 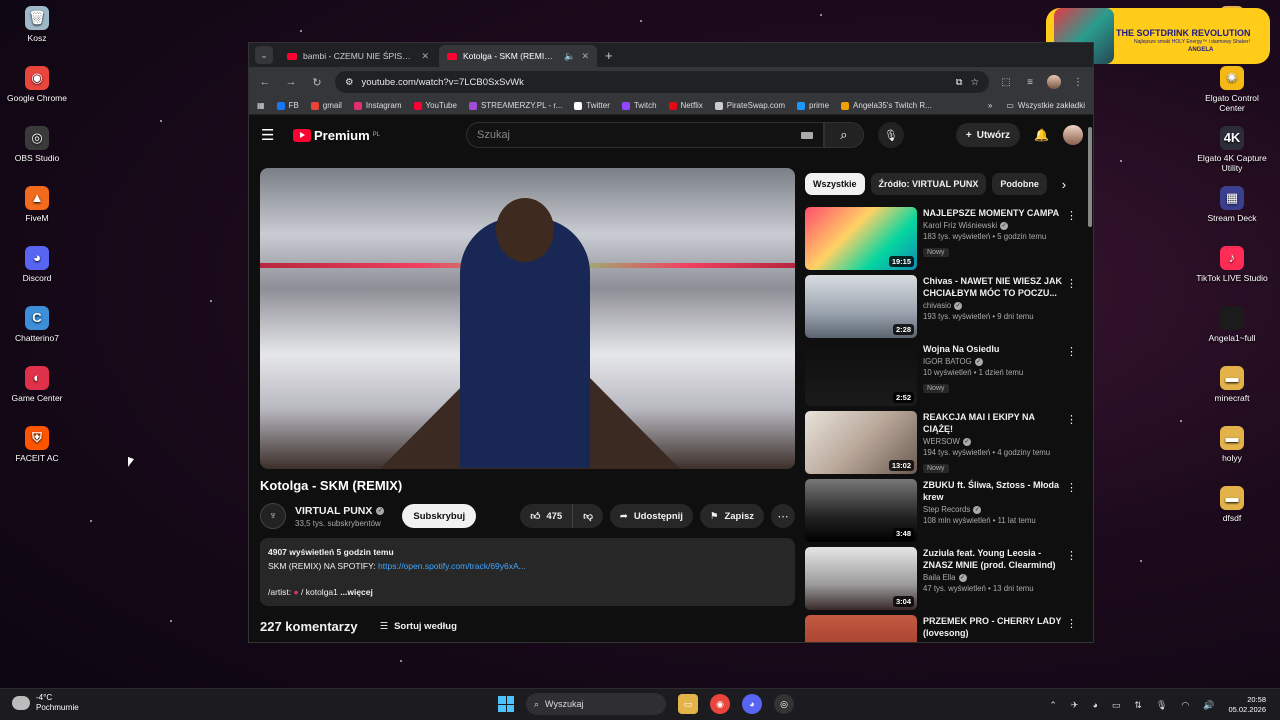 What do you see at coordinates (662, 82) in the screenshot?
I see `url-field: ⚙ youtube.com/watch?v=7LCB0SxSvWk ⧉ ☆` at bounding box center [662, 82].